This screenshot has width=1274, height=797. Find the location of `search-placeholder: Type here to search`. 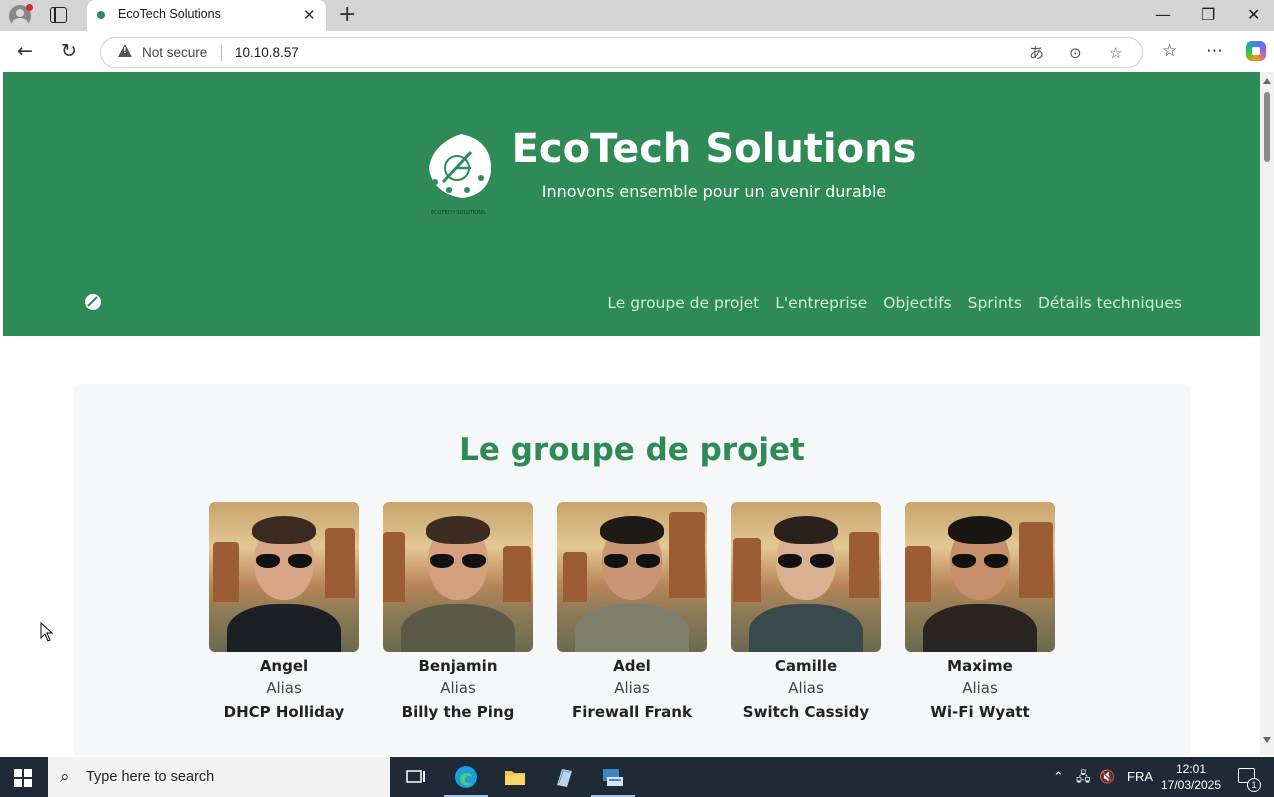

search-placeholder: Type here to search is located at coordinates (150, 777).